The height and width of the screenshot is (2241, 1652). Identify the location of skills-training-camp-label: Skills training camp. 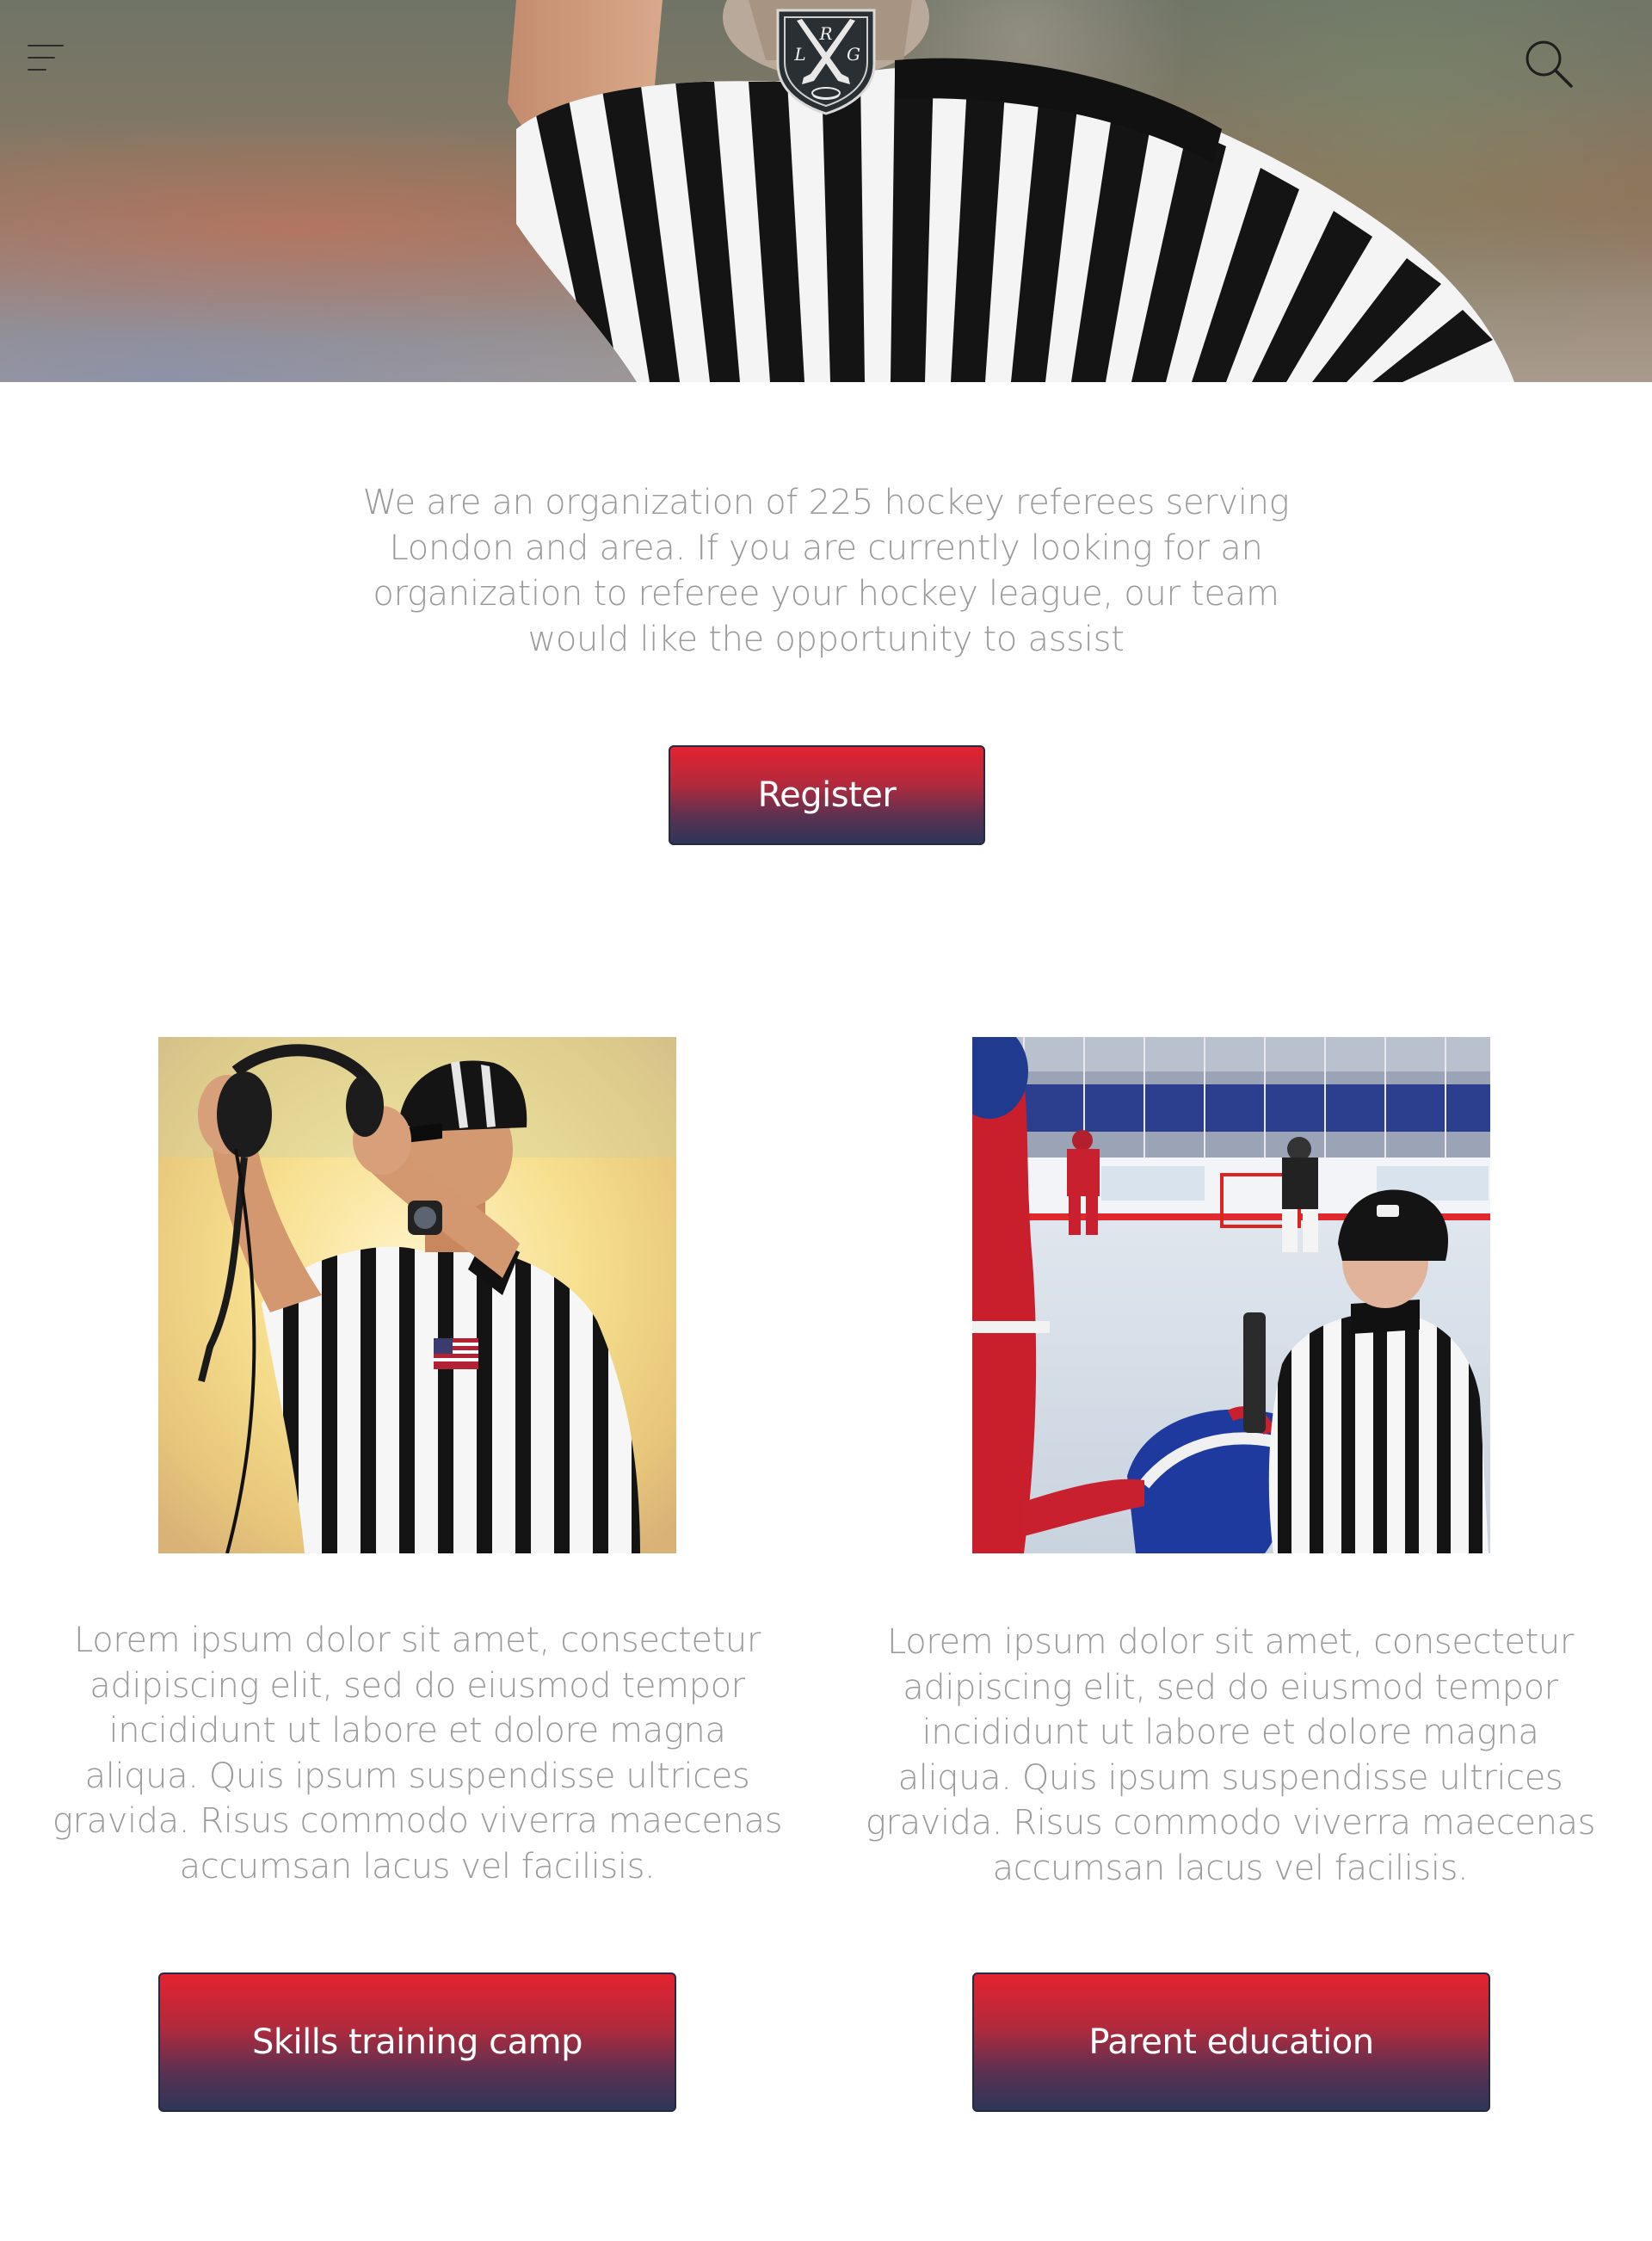
(417, 2042).